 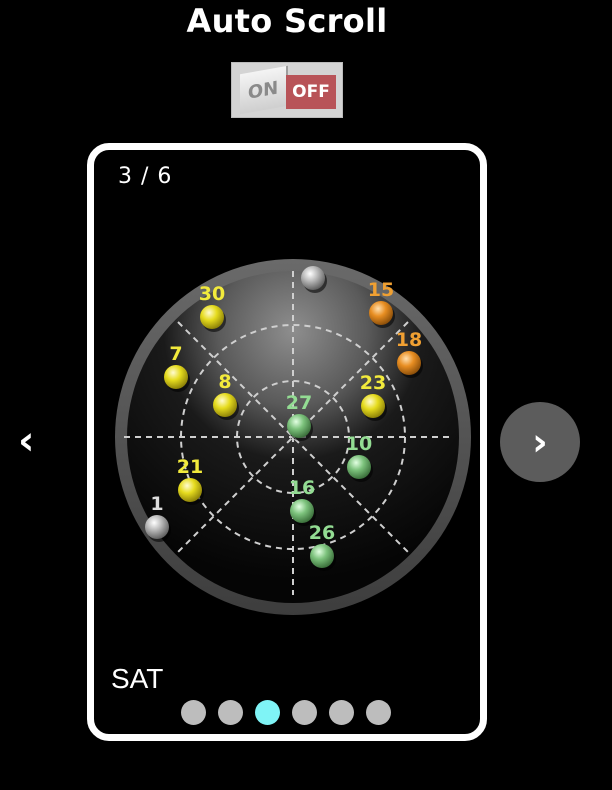 What do you see at coordinates (156, 504) in the screenshot?
I see `satellite-label: 1` at bounding box center [156, 504].